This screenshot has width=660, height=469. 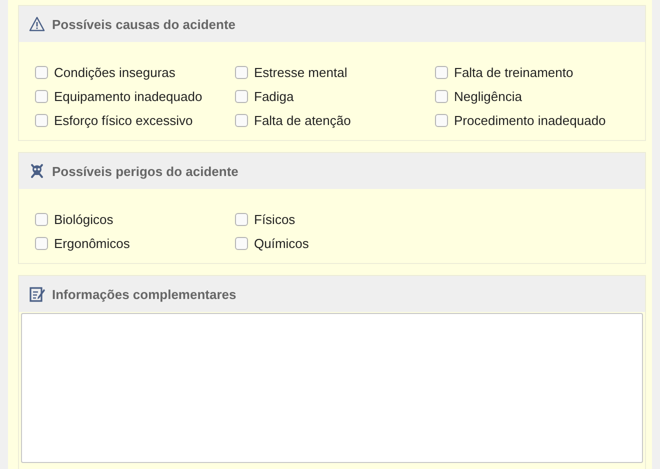 What do you see at coordinates (37, 171) in the screenshot?
I see `skull-crossbones-icon` at bounding box center [37, 171].